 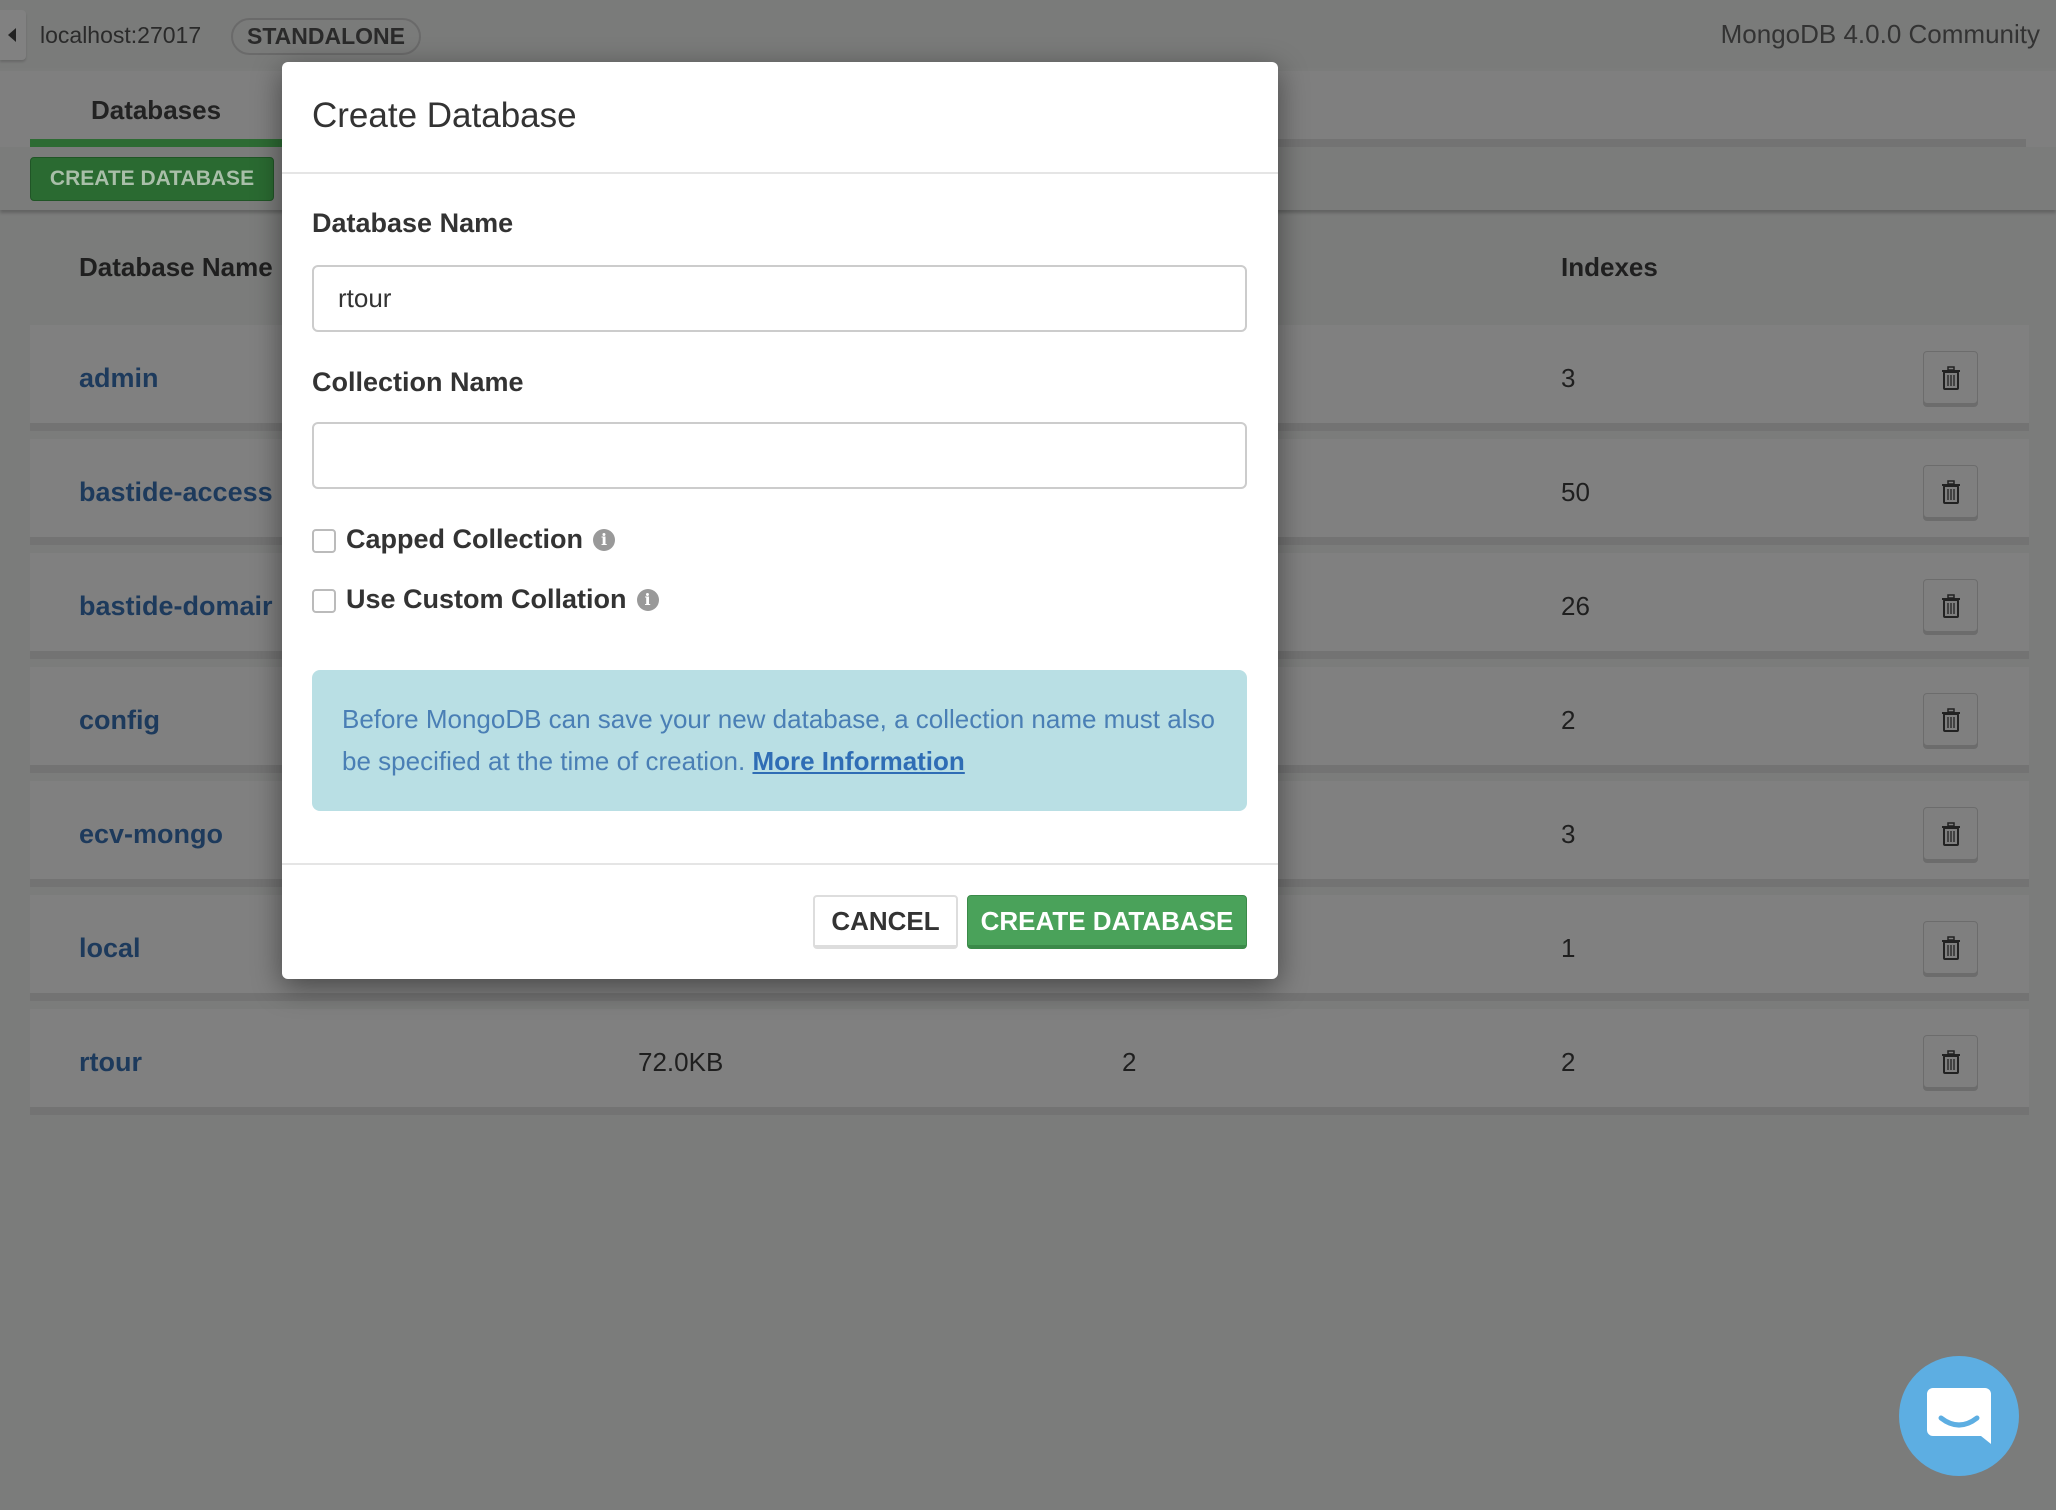 I want to click on indexes-count: 50, so click(x=1575, y=492).